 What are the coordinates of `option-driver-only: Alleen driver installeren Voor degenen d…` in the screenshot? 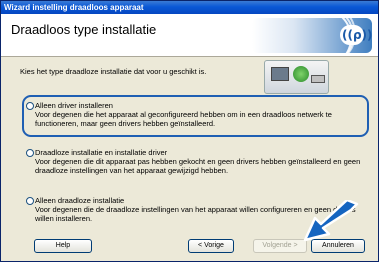 It's located at (195, 114).